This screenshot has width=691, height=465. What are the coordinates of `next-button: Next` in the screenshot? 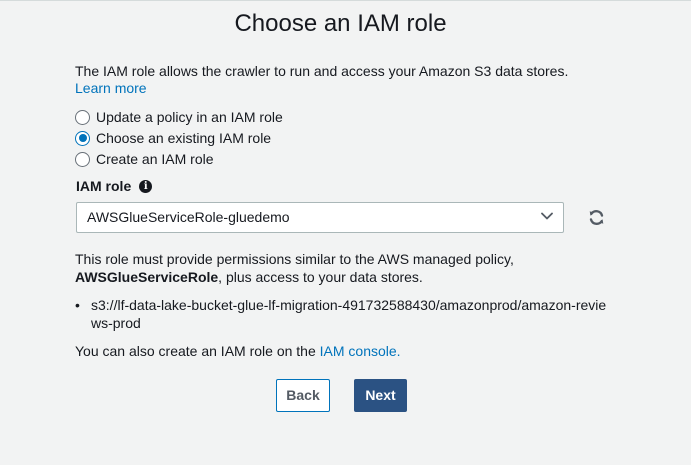 It's located at (380, 395).